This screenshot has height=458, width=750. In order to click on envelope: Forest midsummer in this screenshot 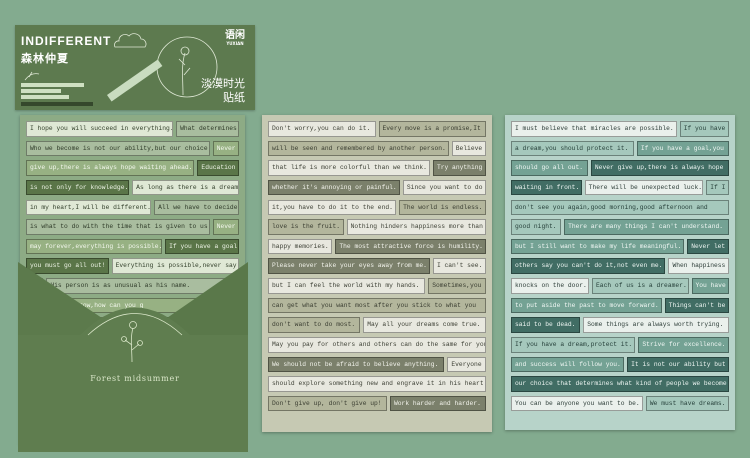, I will do `click(133, 357)`.